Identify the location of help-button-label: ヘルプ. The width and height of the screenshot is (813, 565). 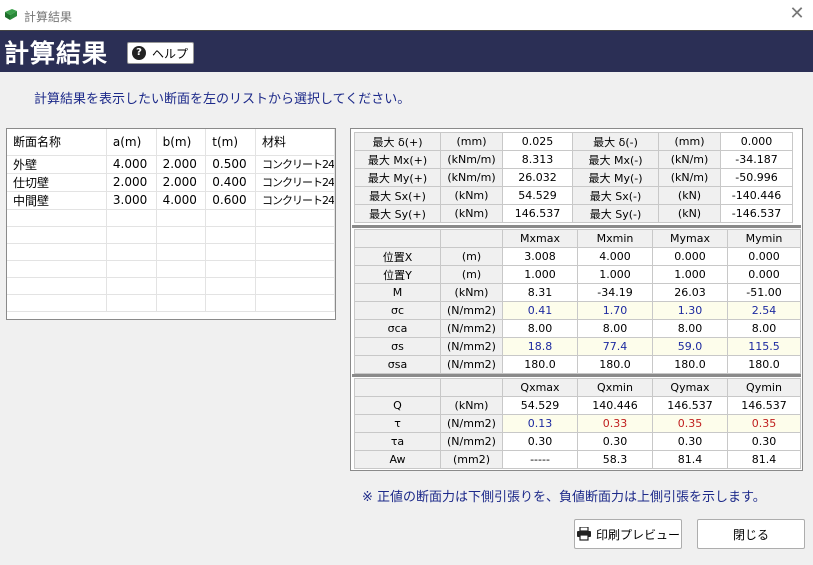
(170, 53).